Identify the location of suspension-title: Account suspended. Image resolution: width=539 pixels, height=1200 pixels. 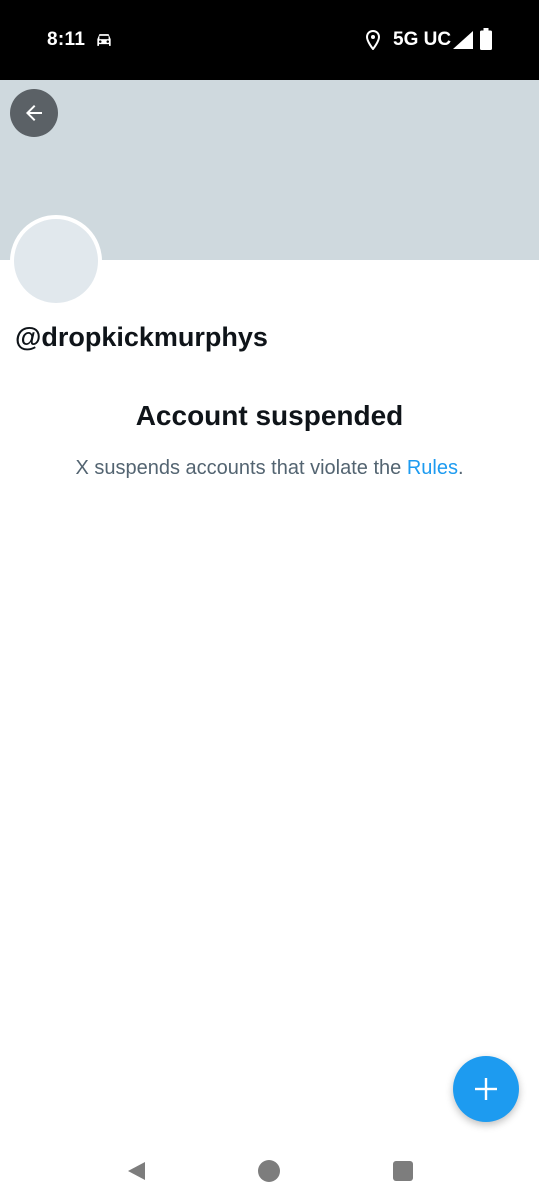
(269, 415).